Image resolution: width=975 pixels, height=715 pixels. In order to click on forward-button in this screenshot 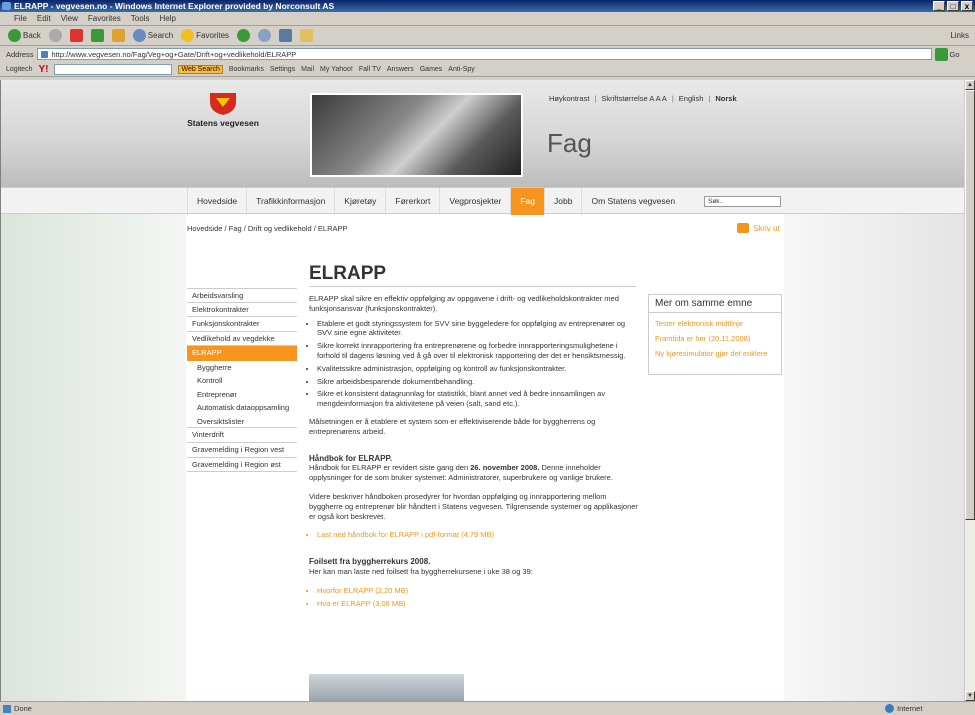, I will do `click(55, 35)`.